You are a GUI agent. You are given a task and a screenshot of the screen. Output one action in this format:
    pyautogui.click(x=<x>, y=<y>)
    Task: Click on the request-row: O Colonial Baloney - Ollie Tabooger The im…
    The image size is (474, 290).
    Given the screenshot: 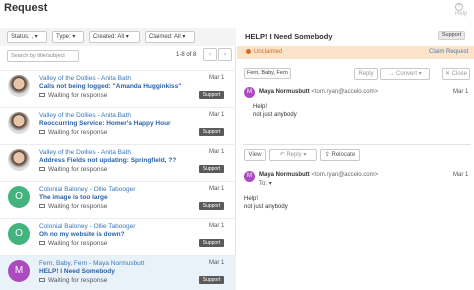 What is the action you would take?
    pyautogui.click(x=118, y=199)
    